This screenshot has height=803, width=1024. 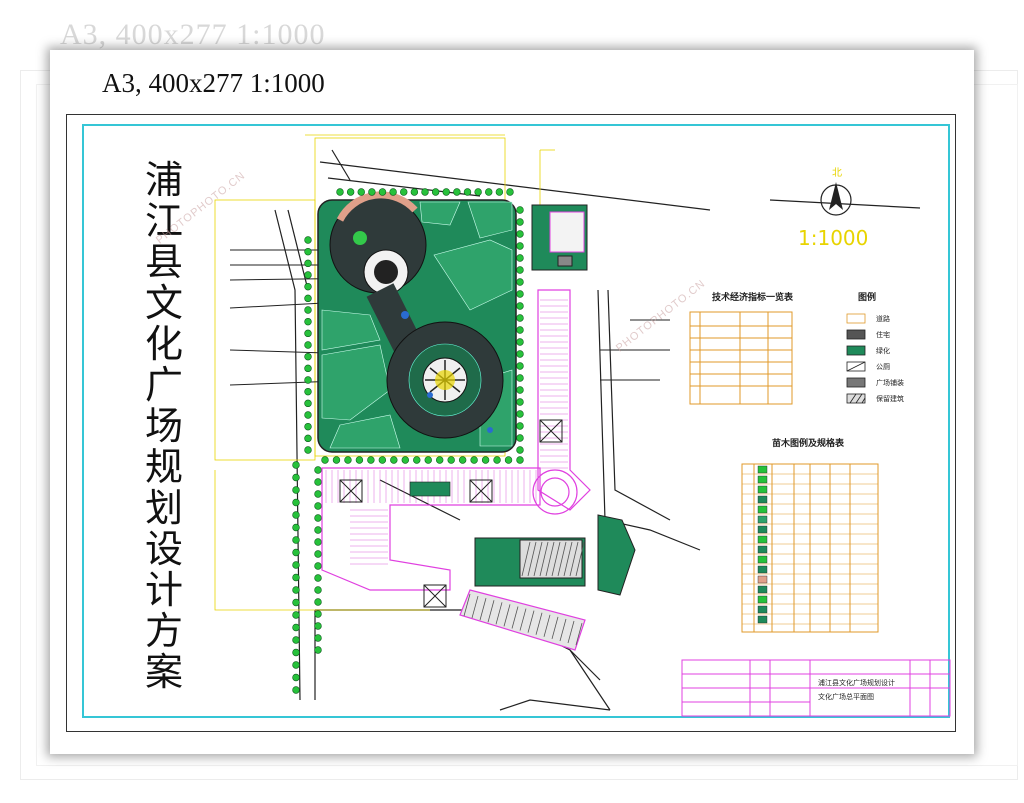 What do you see at coordinates (741, 358) in the screenshot?
I see `tech-table` at bounding box center [741, 358].